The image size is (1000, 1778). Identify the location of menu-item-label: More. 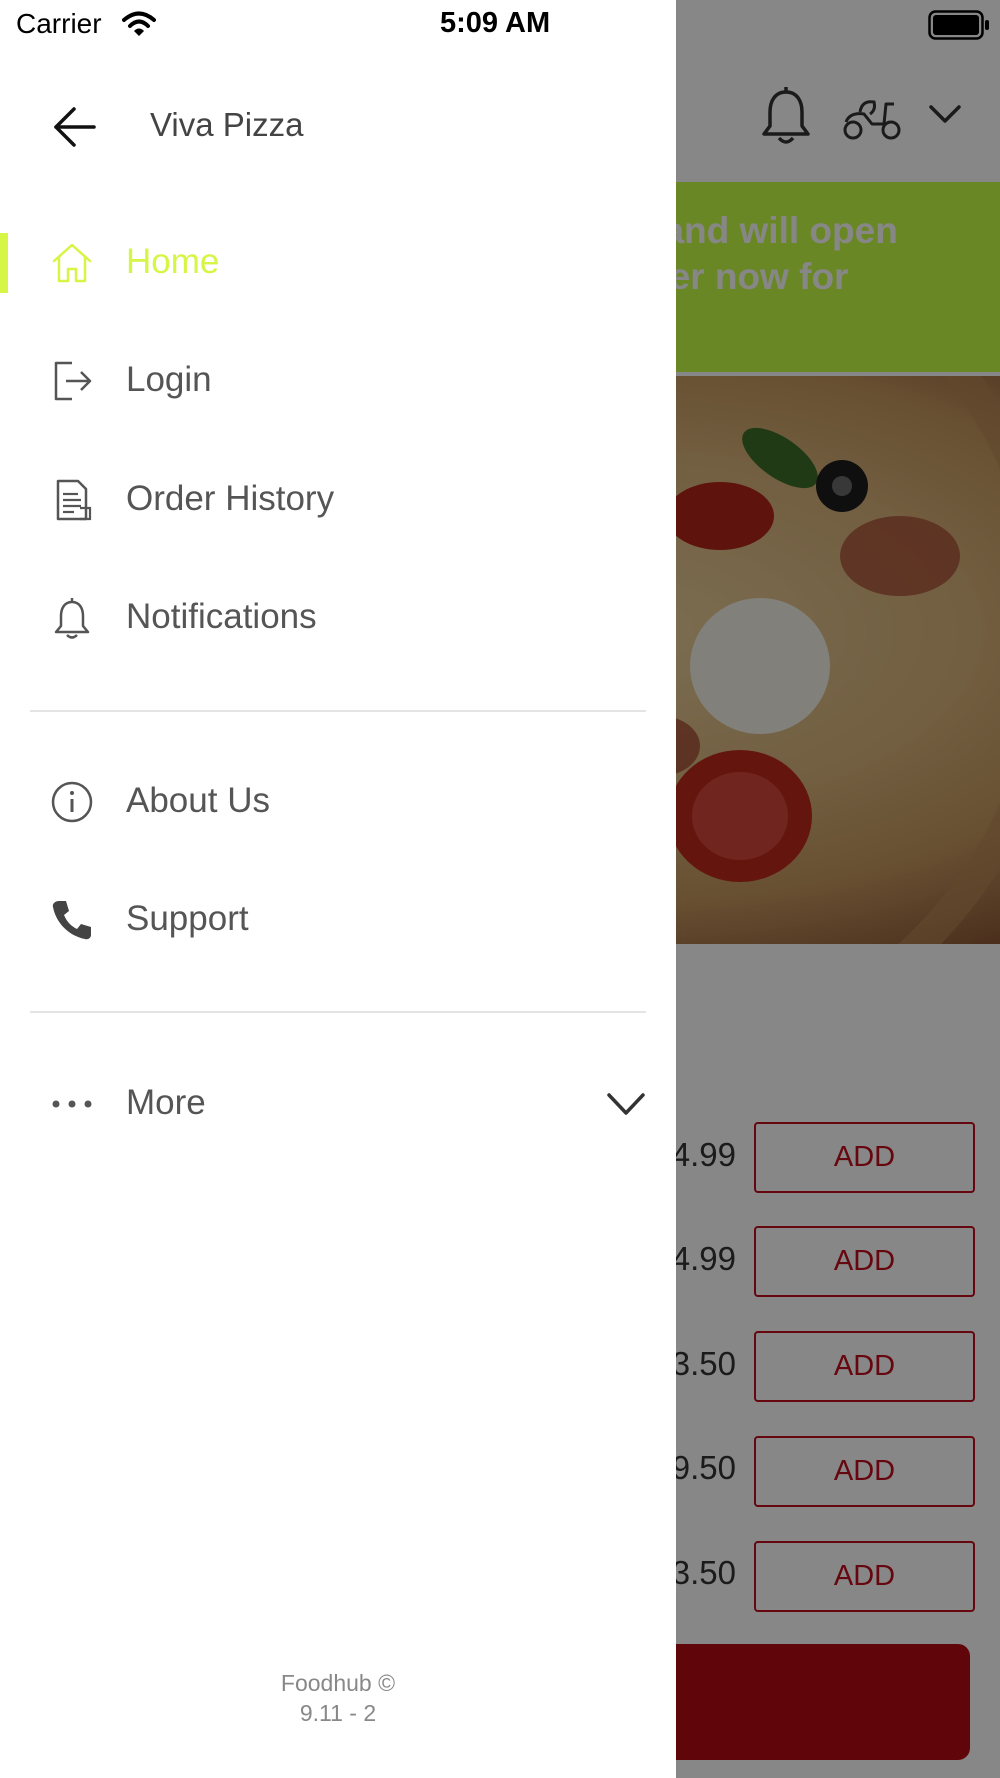
(166, 1102).